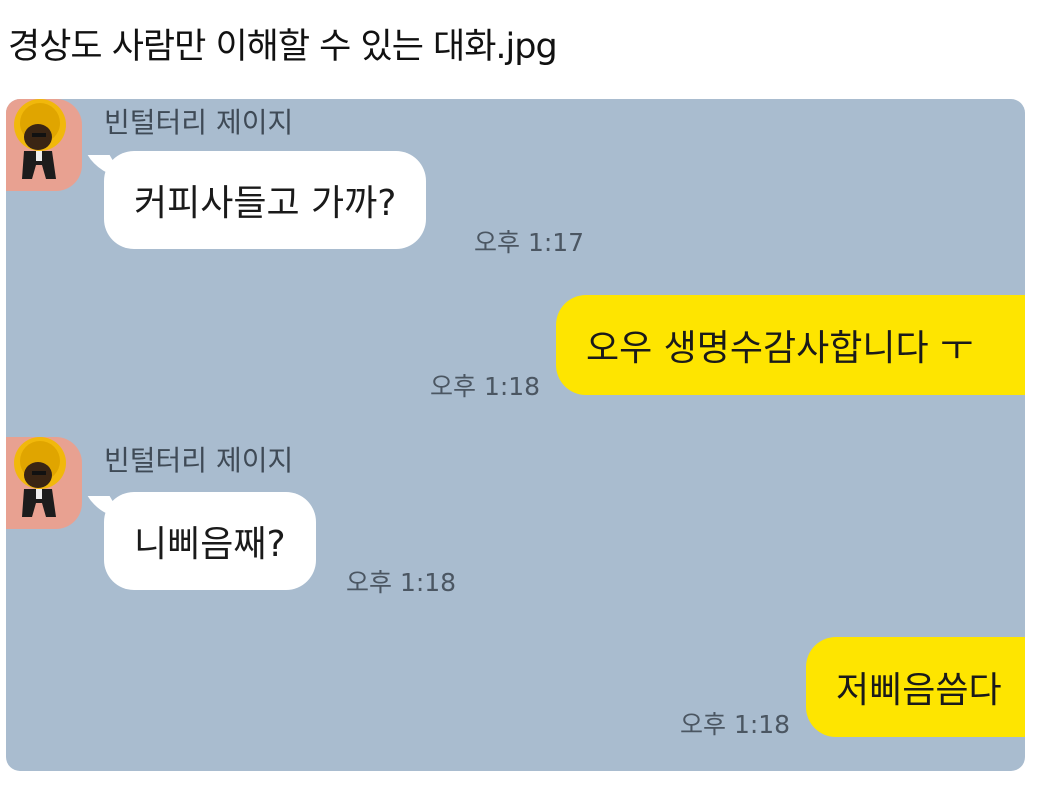  I want to click on message-text: 저삐음씀다, so click(919, 690).